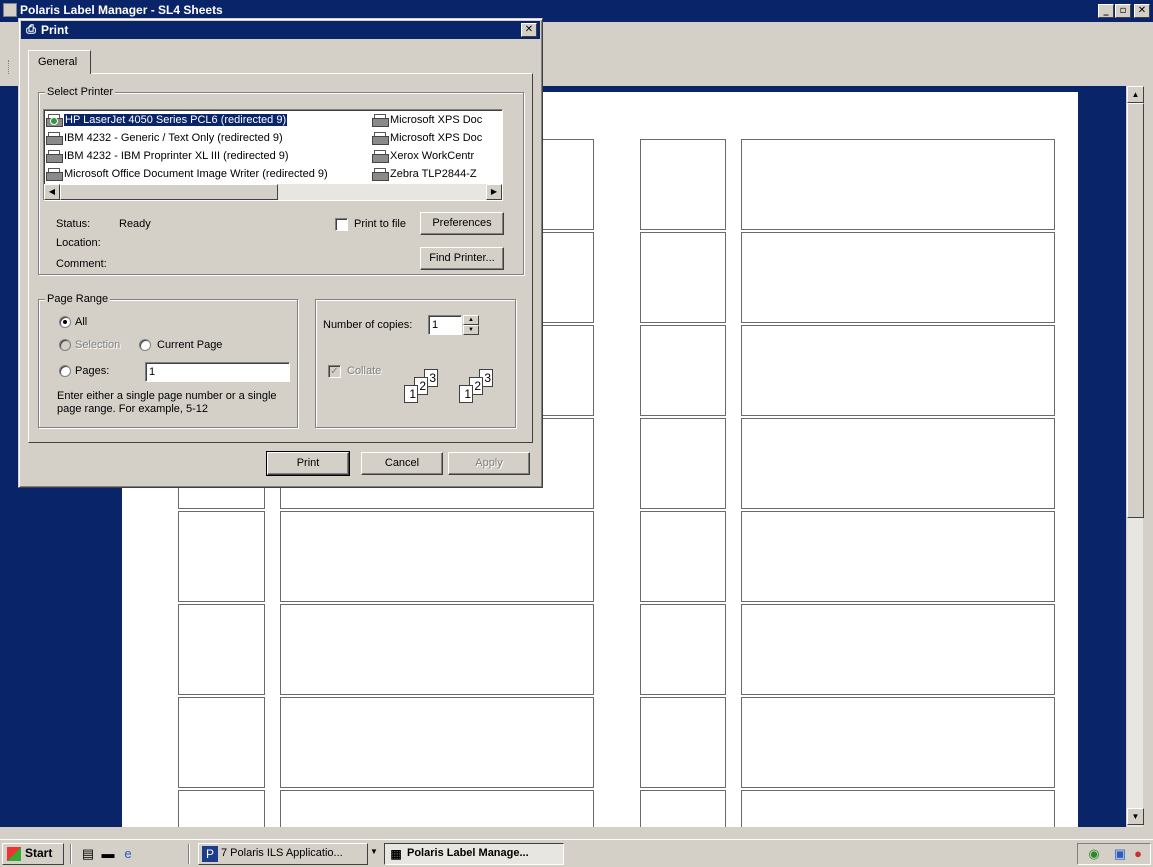  Describe the element at coordinates (78, 299) in the screenshot. I see `page-range-label: Page Range` at that location.